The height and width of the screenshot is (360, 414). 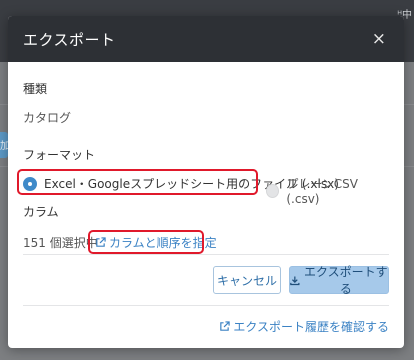 I want to click on export-button-label: エクスポートする, so click(x=346, y=280).